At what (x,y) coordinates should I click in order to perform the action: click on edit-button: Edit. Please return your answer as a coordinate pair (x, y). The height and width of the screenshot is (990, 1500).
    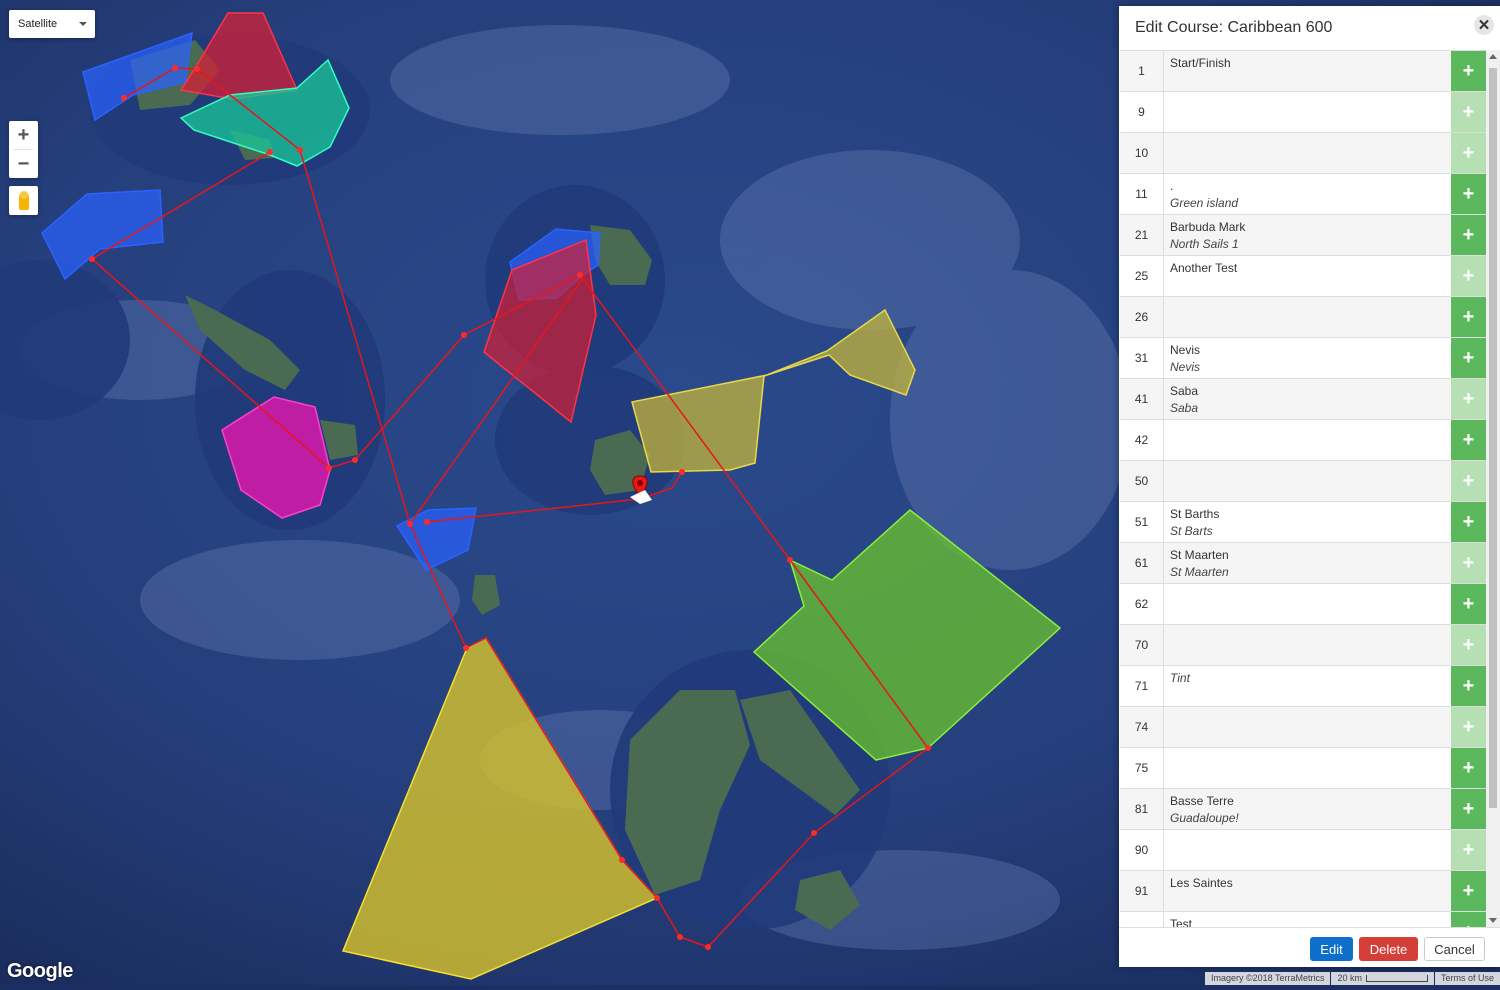
    Looking at the image, I should click on (1331, 949).